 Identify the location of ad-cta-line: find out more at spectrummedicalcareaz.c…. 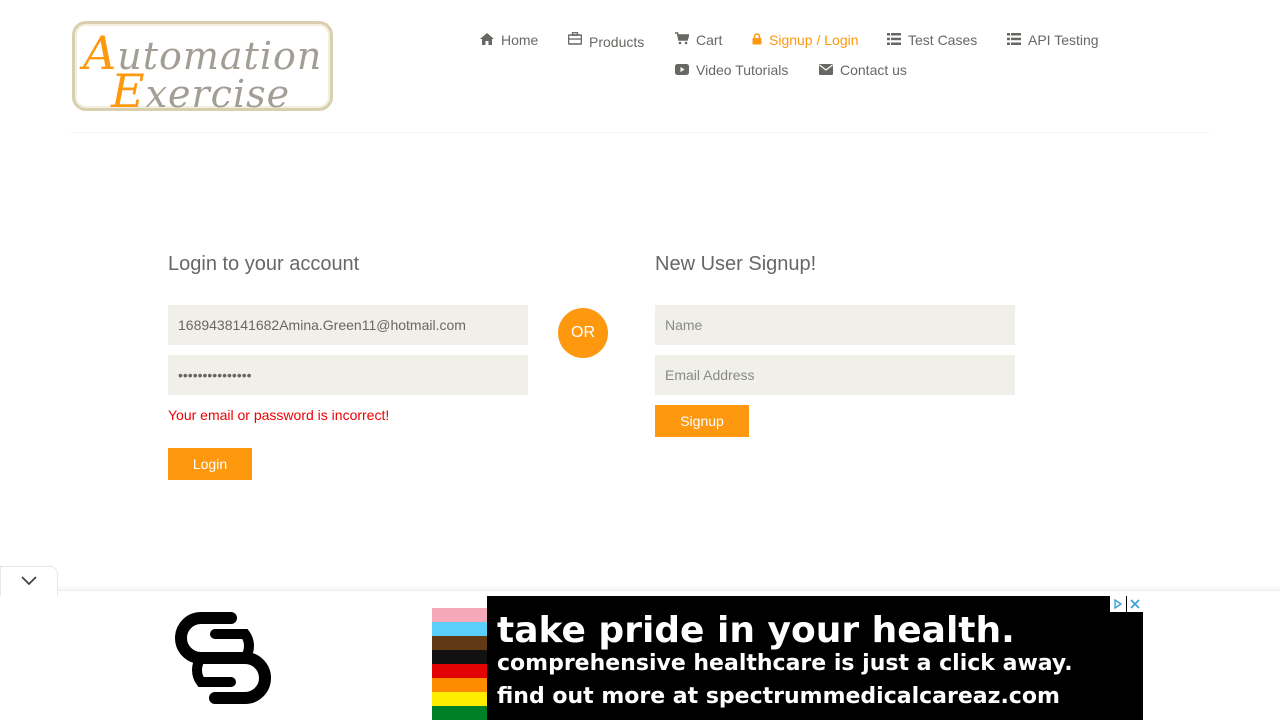
(778, 696).